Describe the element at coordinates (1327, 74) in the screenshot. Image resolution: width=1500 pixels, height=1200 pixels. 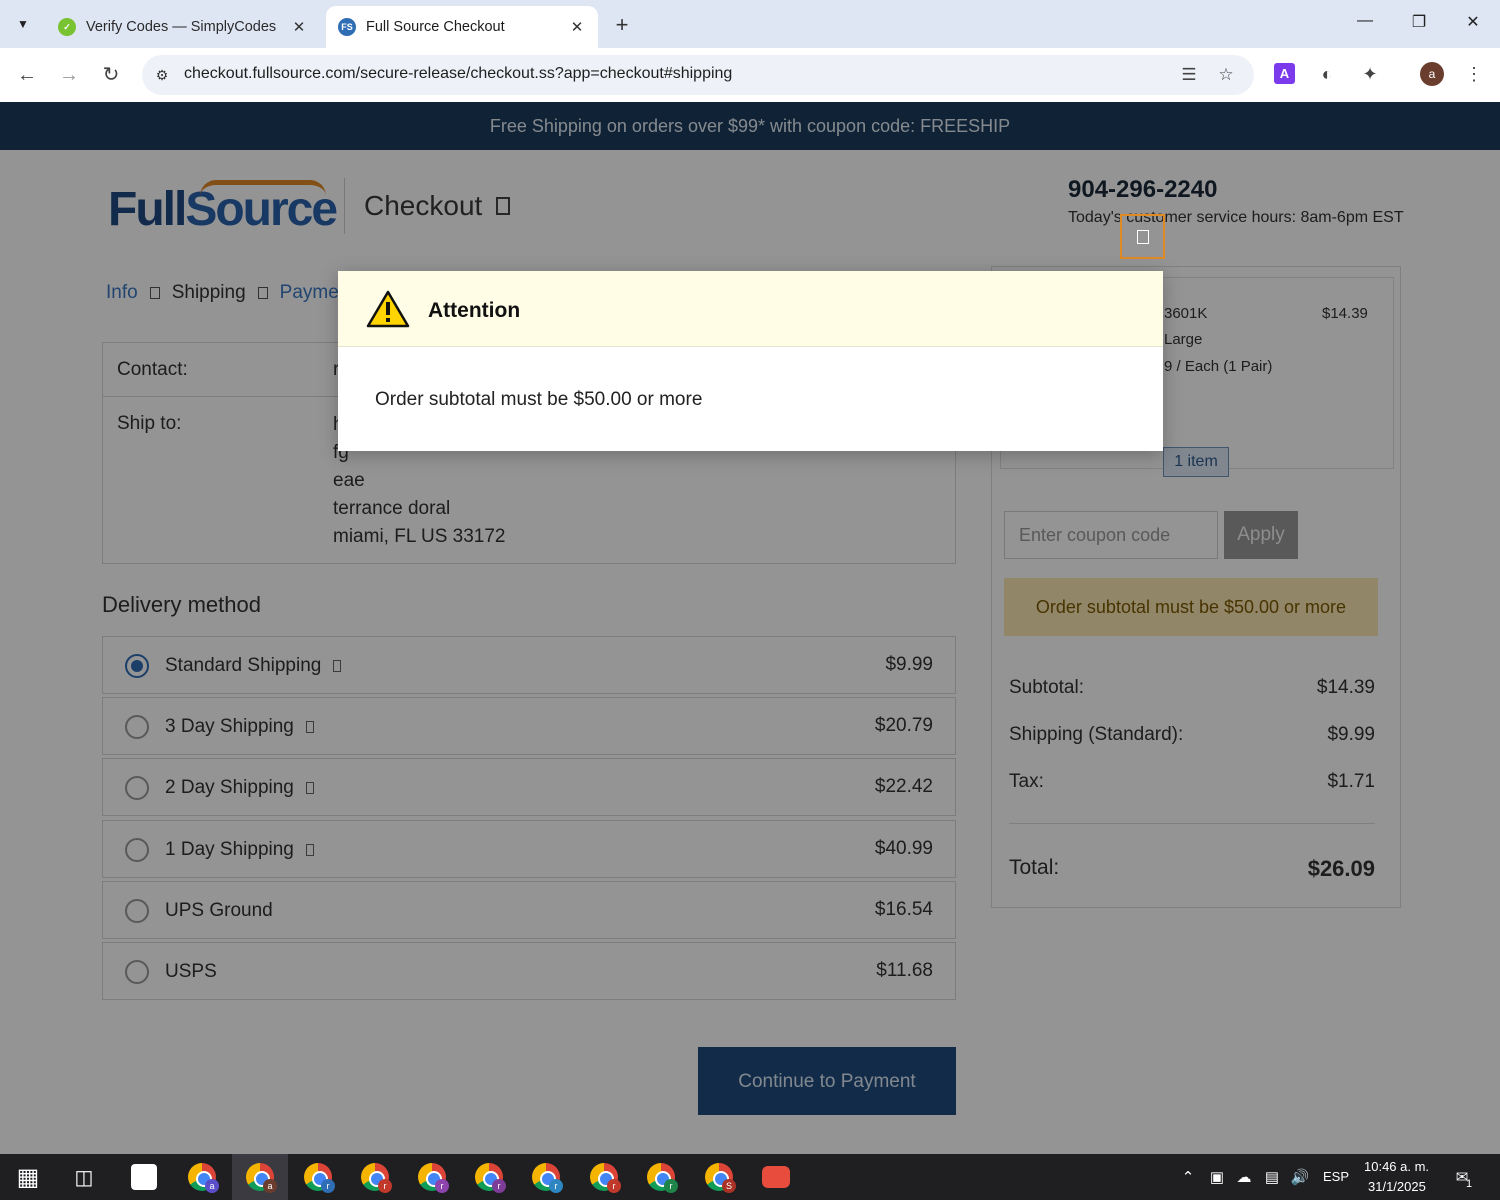
I see `globe-extension-icon: ◐` at that location.